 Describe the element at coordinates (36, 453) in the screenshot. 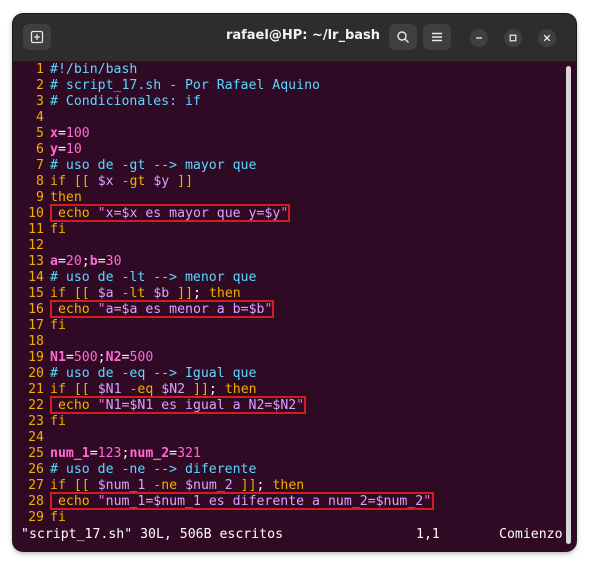

I see `line-number: 25` at that location.